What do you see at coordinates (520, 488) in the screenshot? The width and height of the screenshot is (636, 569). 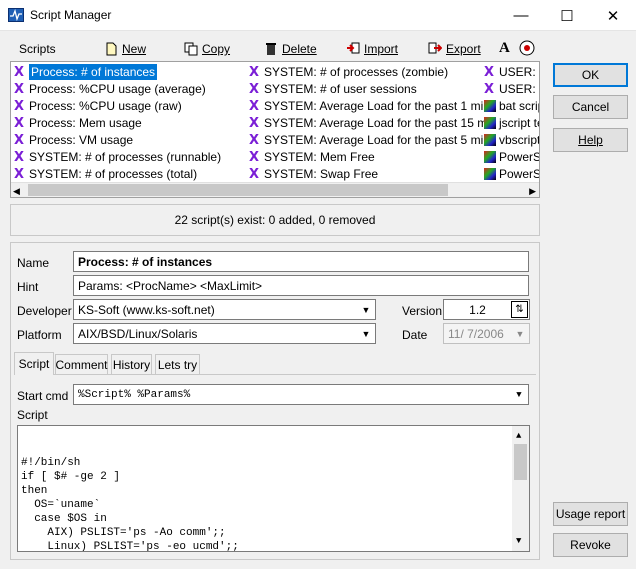 I see `vertical-scrollbar: ▲ ▼` at bounding box center [520, 488].